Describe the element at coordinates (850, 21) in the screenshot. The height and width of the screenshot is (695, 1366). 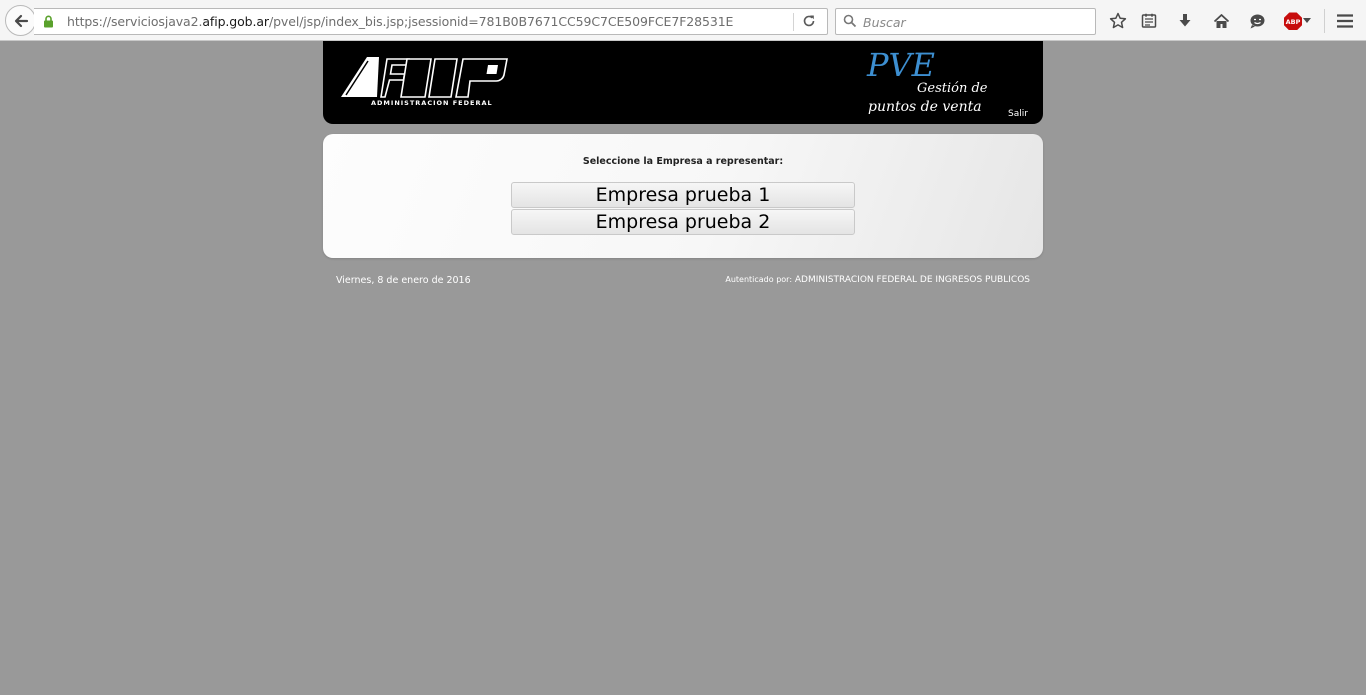
I see `search-icon` at that location.